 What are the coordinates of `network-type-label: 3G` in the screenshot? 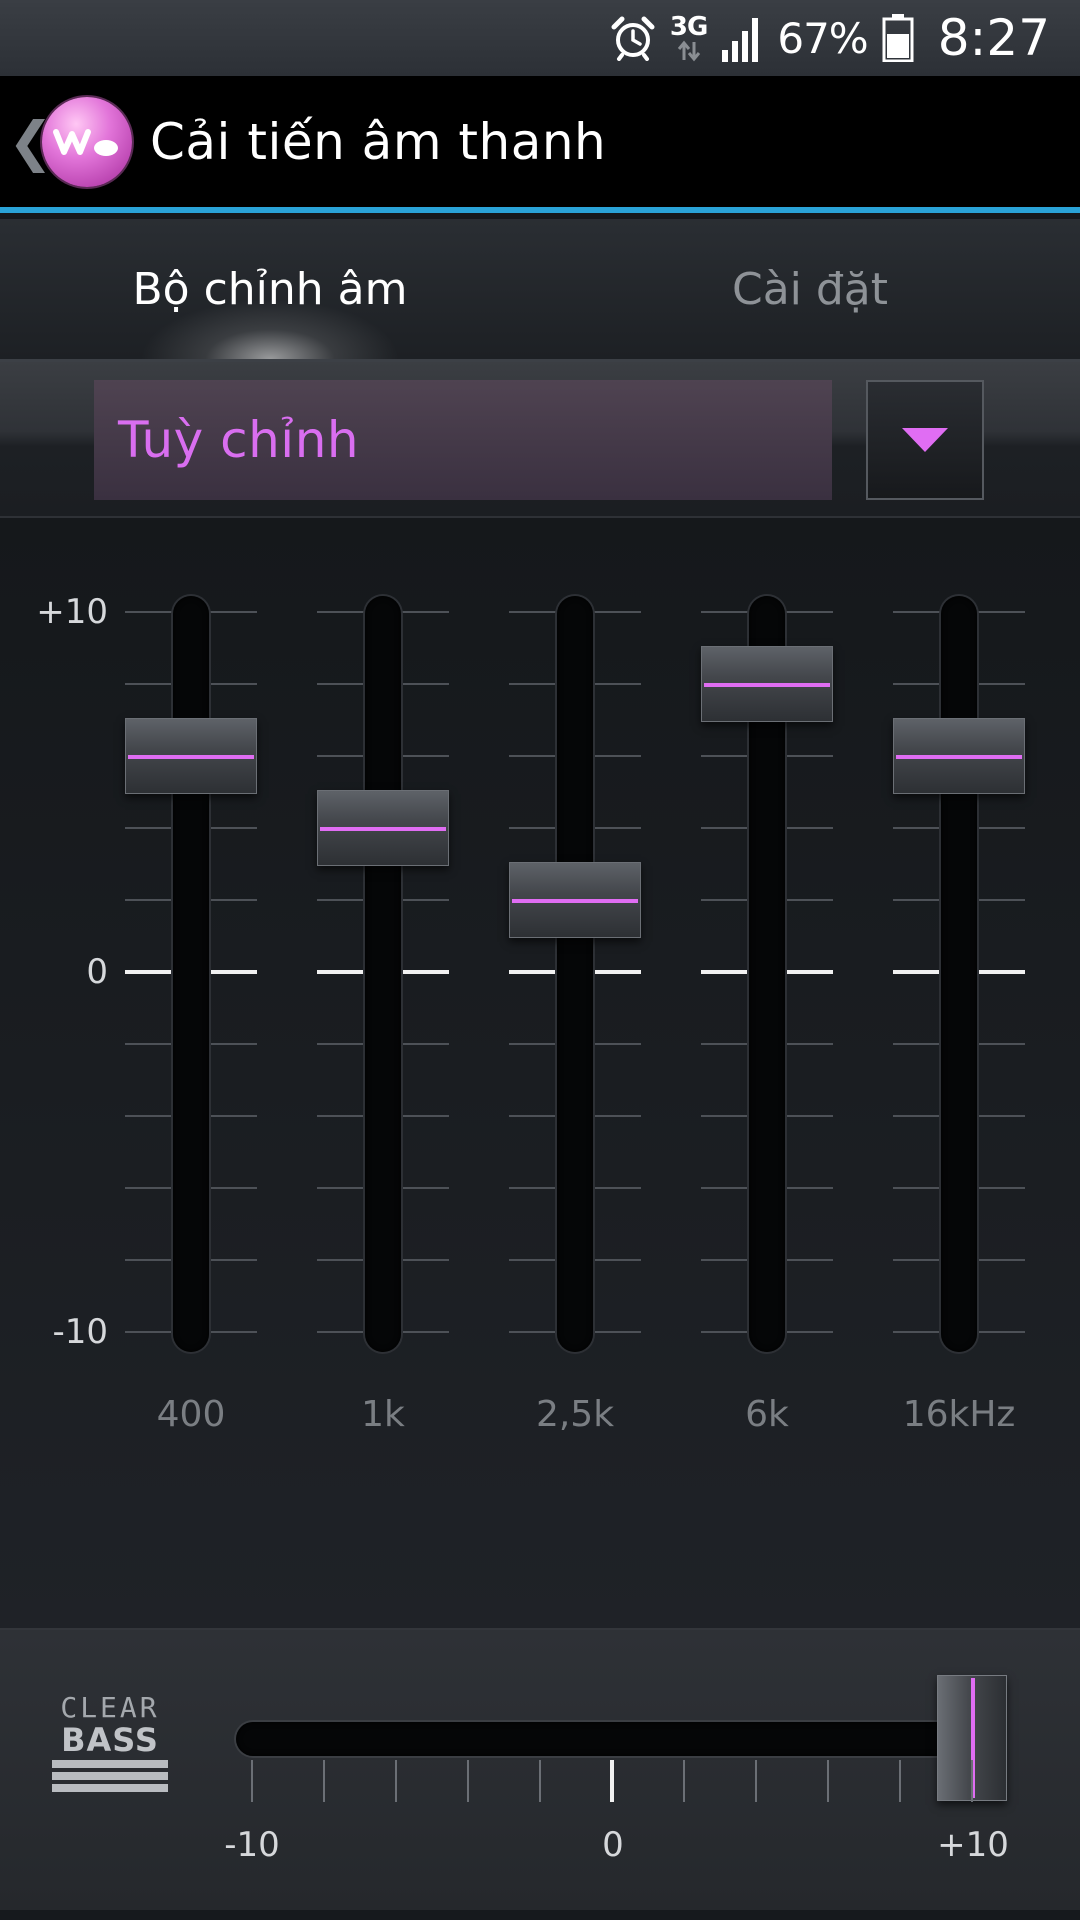 It's located at (688, 27).